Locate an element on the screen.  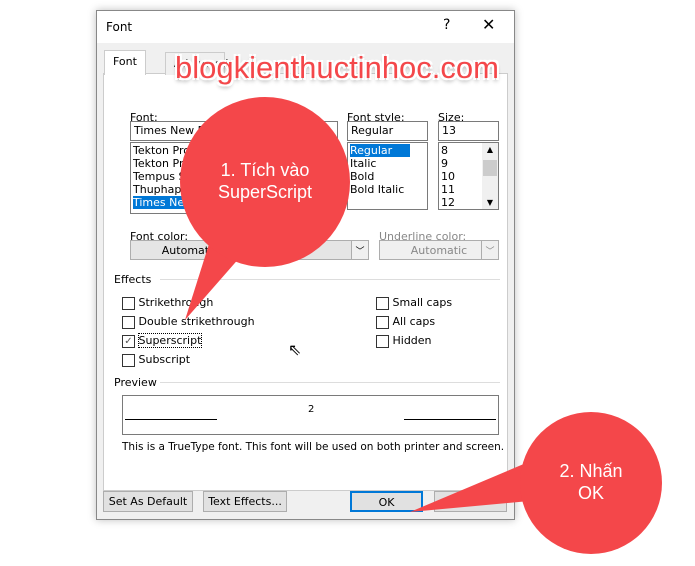
callout-1-text: 1. Tích vào SuperScript is located at coordinates (265, 181).